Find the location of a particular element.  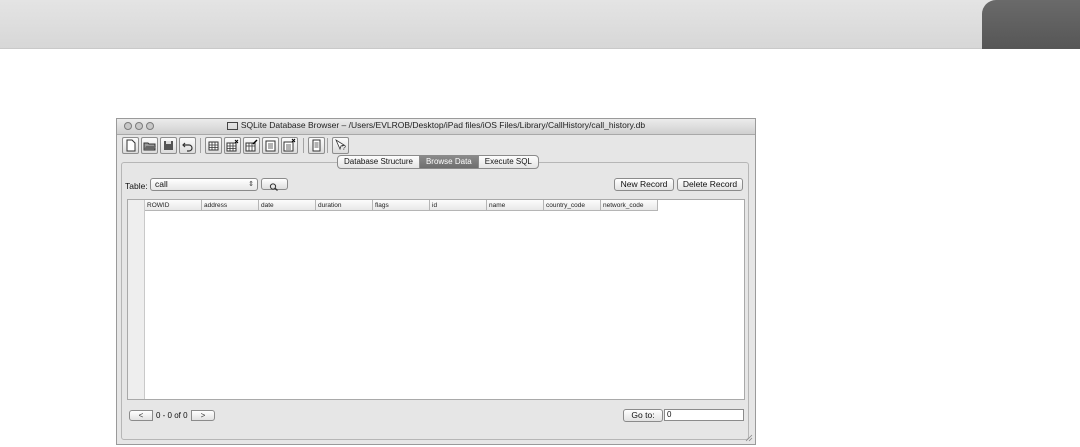

toolbar: ? is located at coordinates (436, 146).